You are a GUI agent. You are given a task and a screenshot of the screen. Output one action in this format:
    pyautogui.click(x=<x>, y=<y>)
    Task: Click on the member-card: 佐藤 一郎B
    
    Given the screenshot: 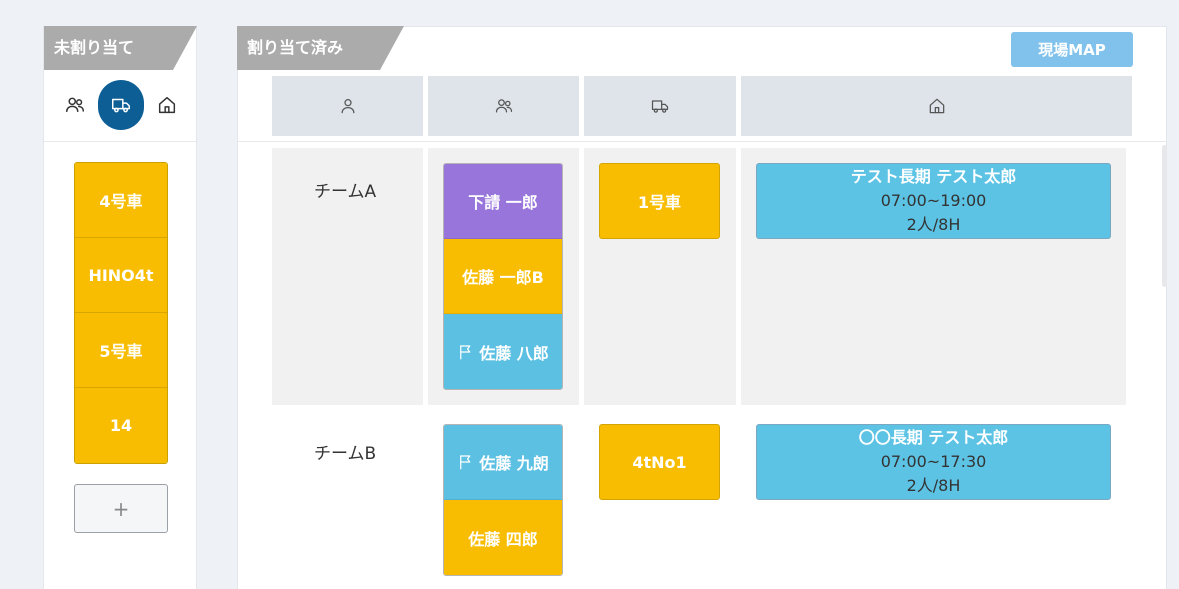 What is the action you would take?
    pyautogui.click(x=503, y=276)
    